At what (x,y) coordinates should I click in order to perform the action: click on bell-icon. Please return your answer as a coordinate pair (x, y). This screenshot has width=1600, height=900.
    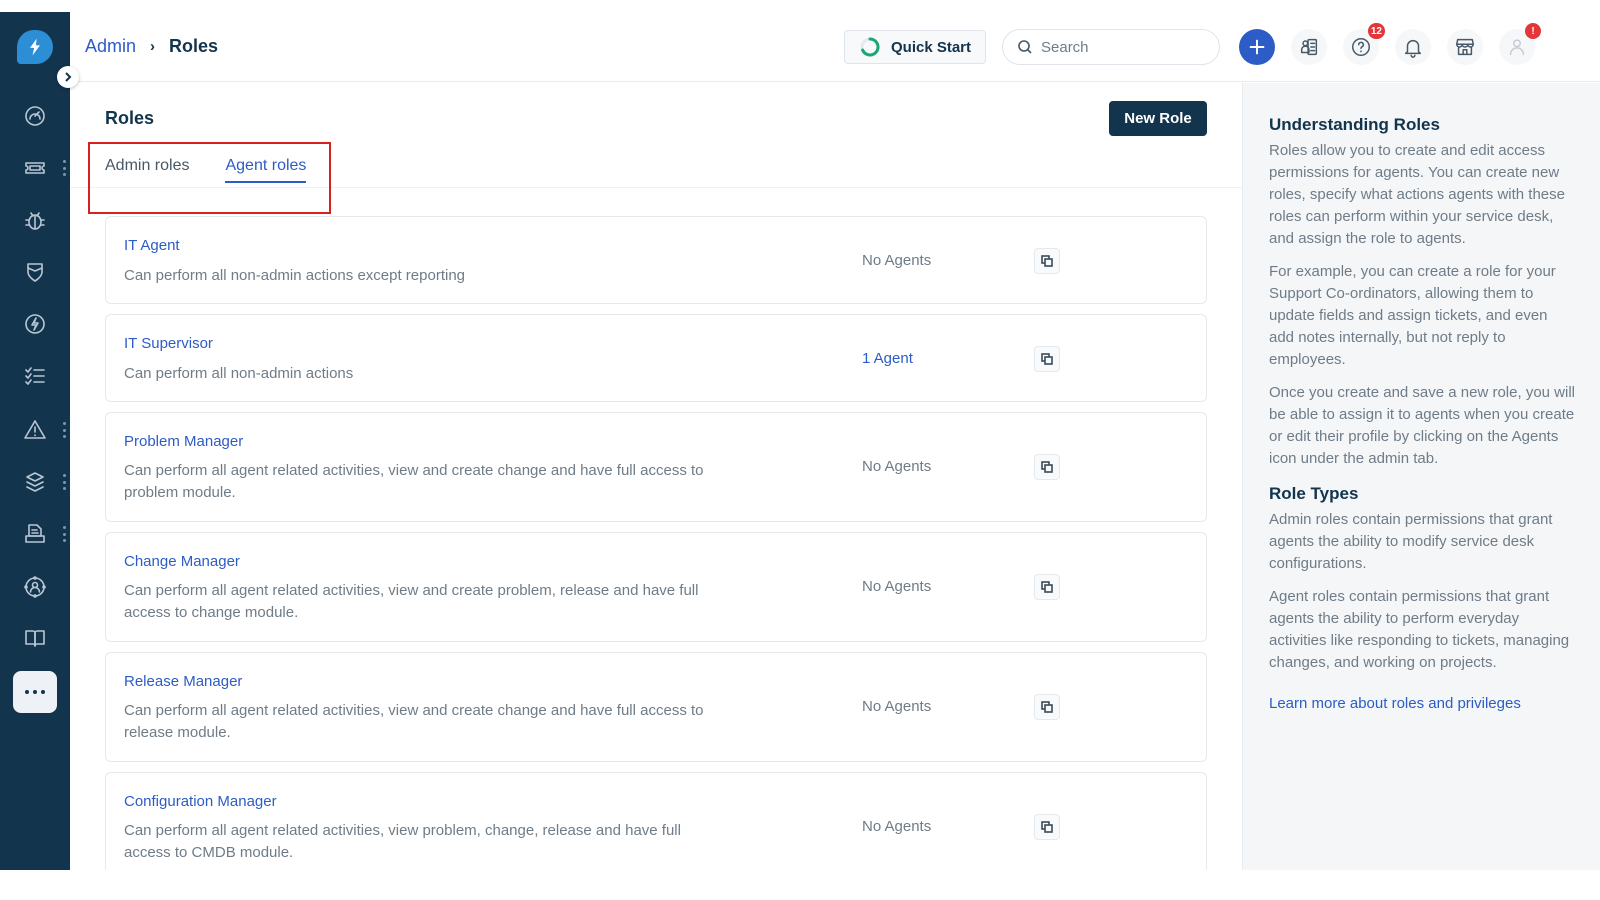
    Looking at the image, I should click on (1413, 48).